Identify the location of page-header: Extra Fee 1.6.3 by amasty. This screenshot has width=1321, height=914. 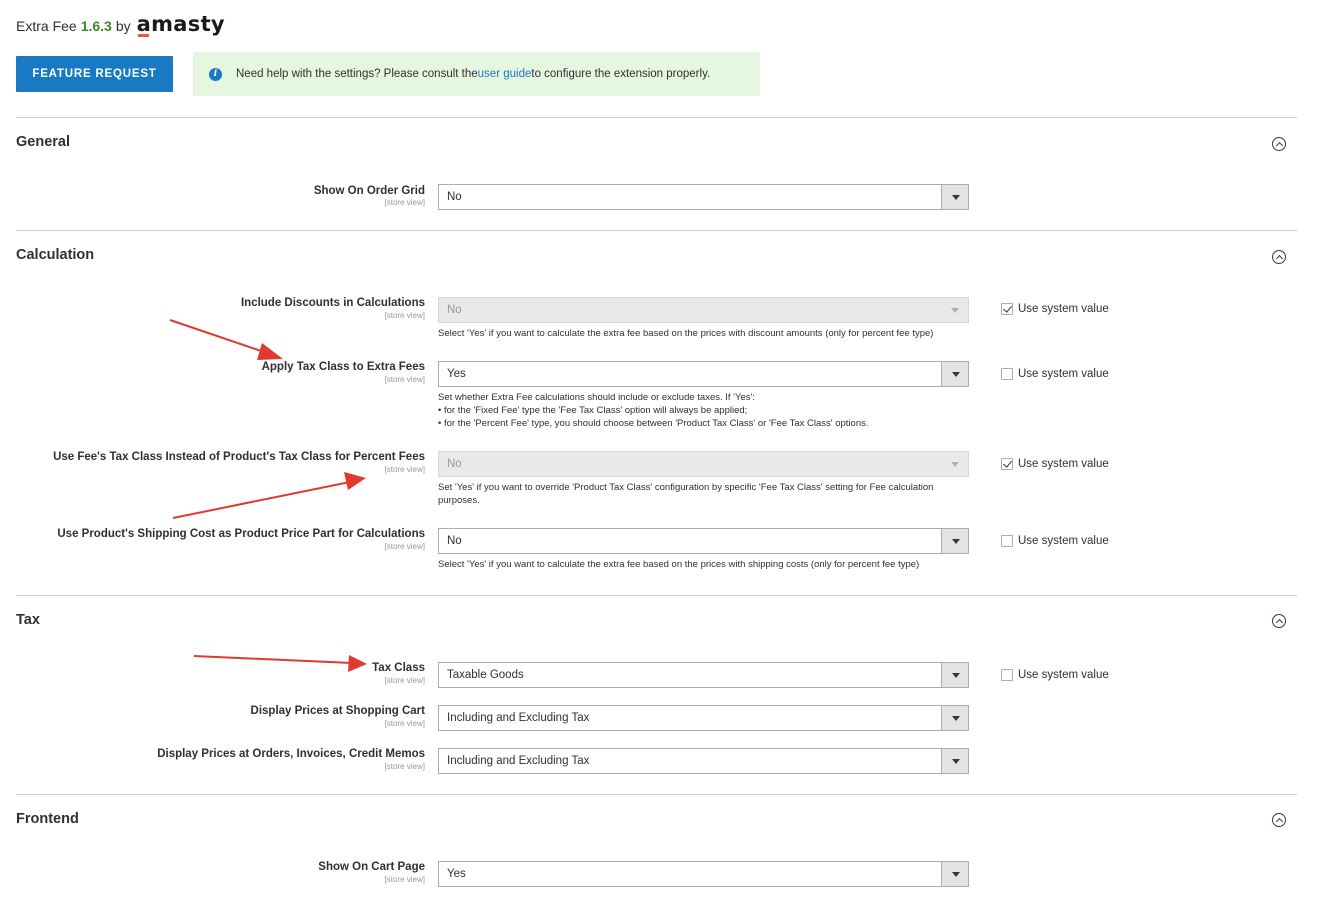
(120, 24).